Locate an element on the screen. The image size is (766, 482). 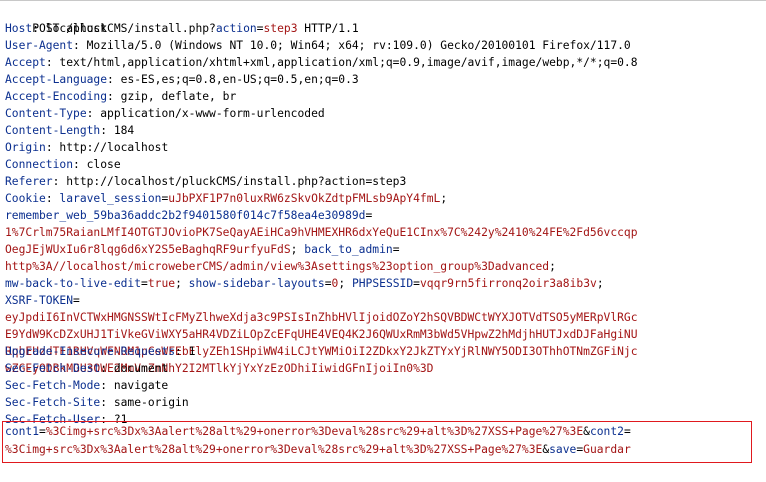
header-name: Accept-Encoding is located at coordinates (56, 96).